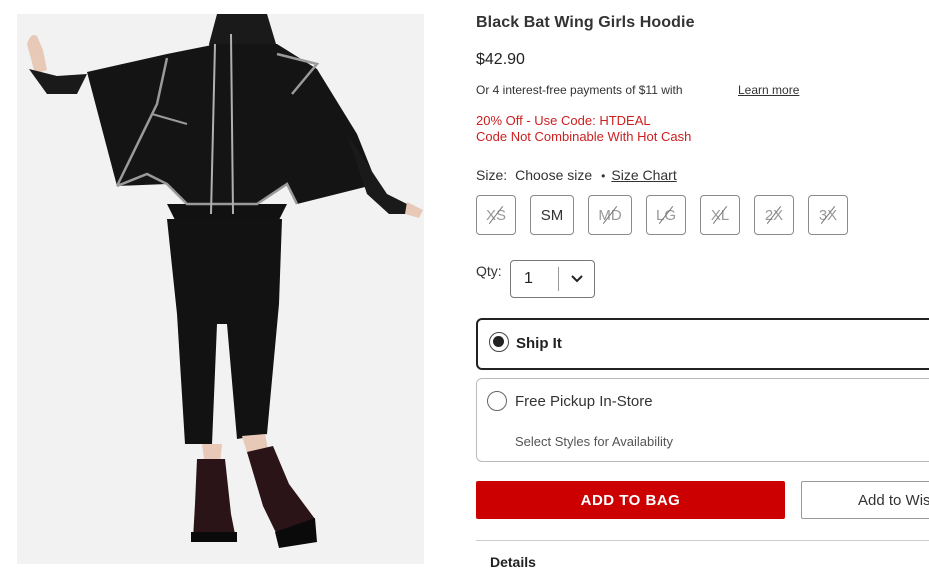  Describe the element at coordinates (584, 401) in the screenshot. I see `pickup-label: Free Pickup In-Store` at that location.